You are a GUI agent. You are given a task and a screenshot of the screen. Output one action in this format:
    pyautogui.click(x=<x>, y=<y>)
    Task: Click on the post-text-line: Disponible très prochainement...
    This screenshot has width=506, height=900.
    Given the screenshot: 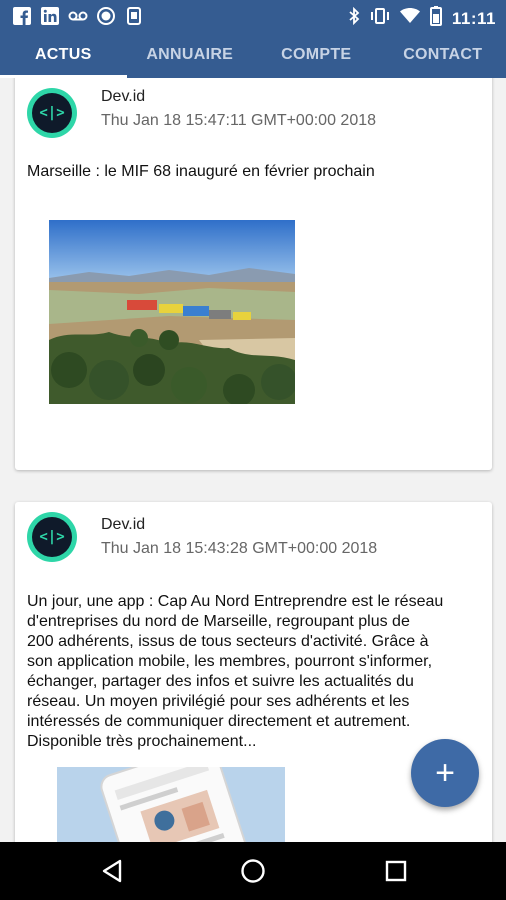 What is the action you would take?
    pyautogui.click(x=142, y=741)
    